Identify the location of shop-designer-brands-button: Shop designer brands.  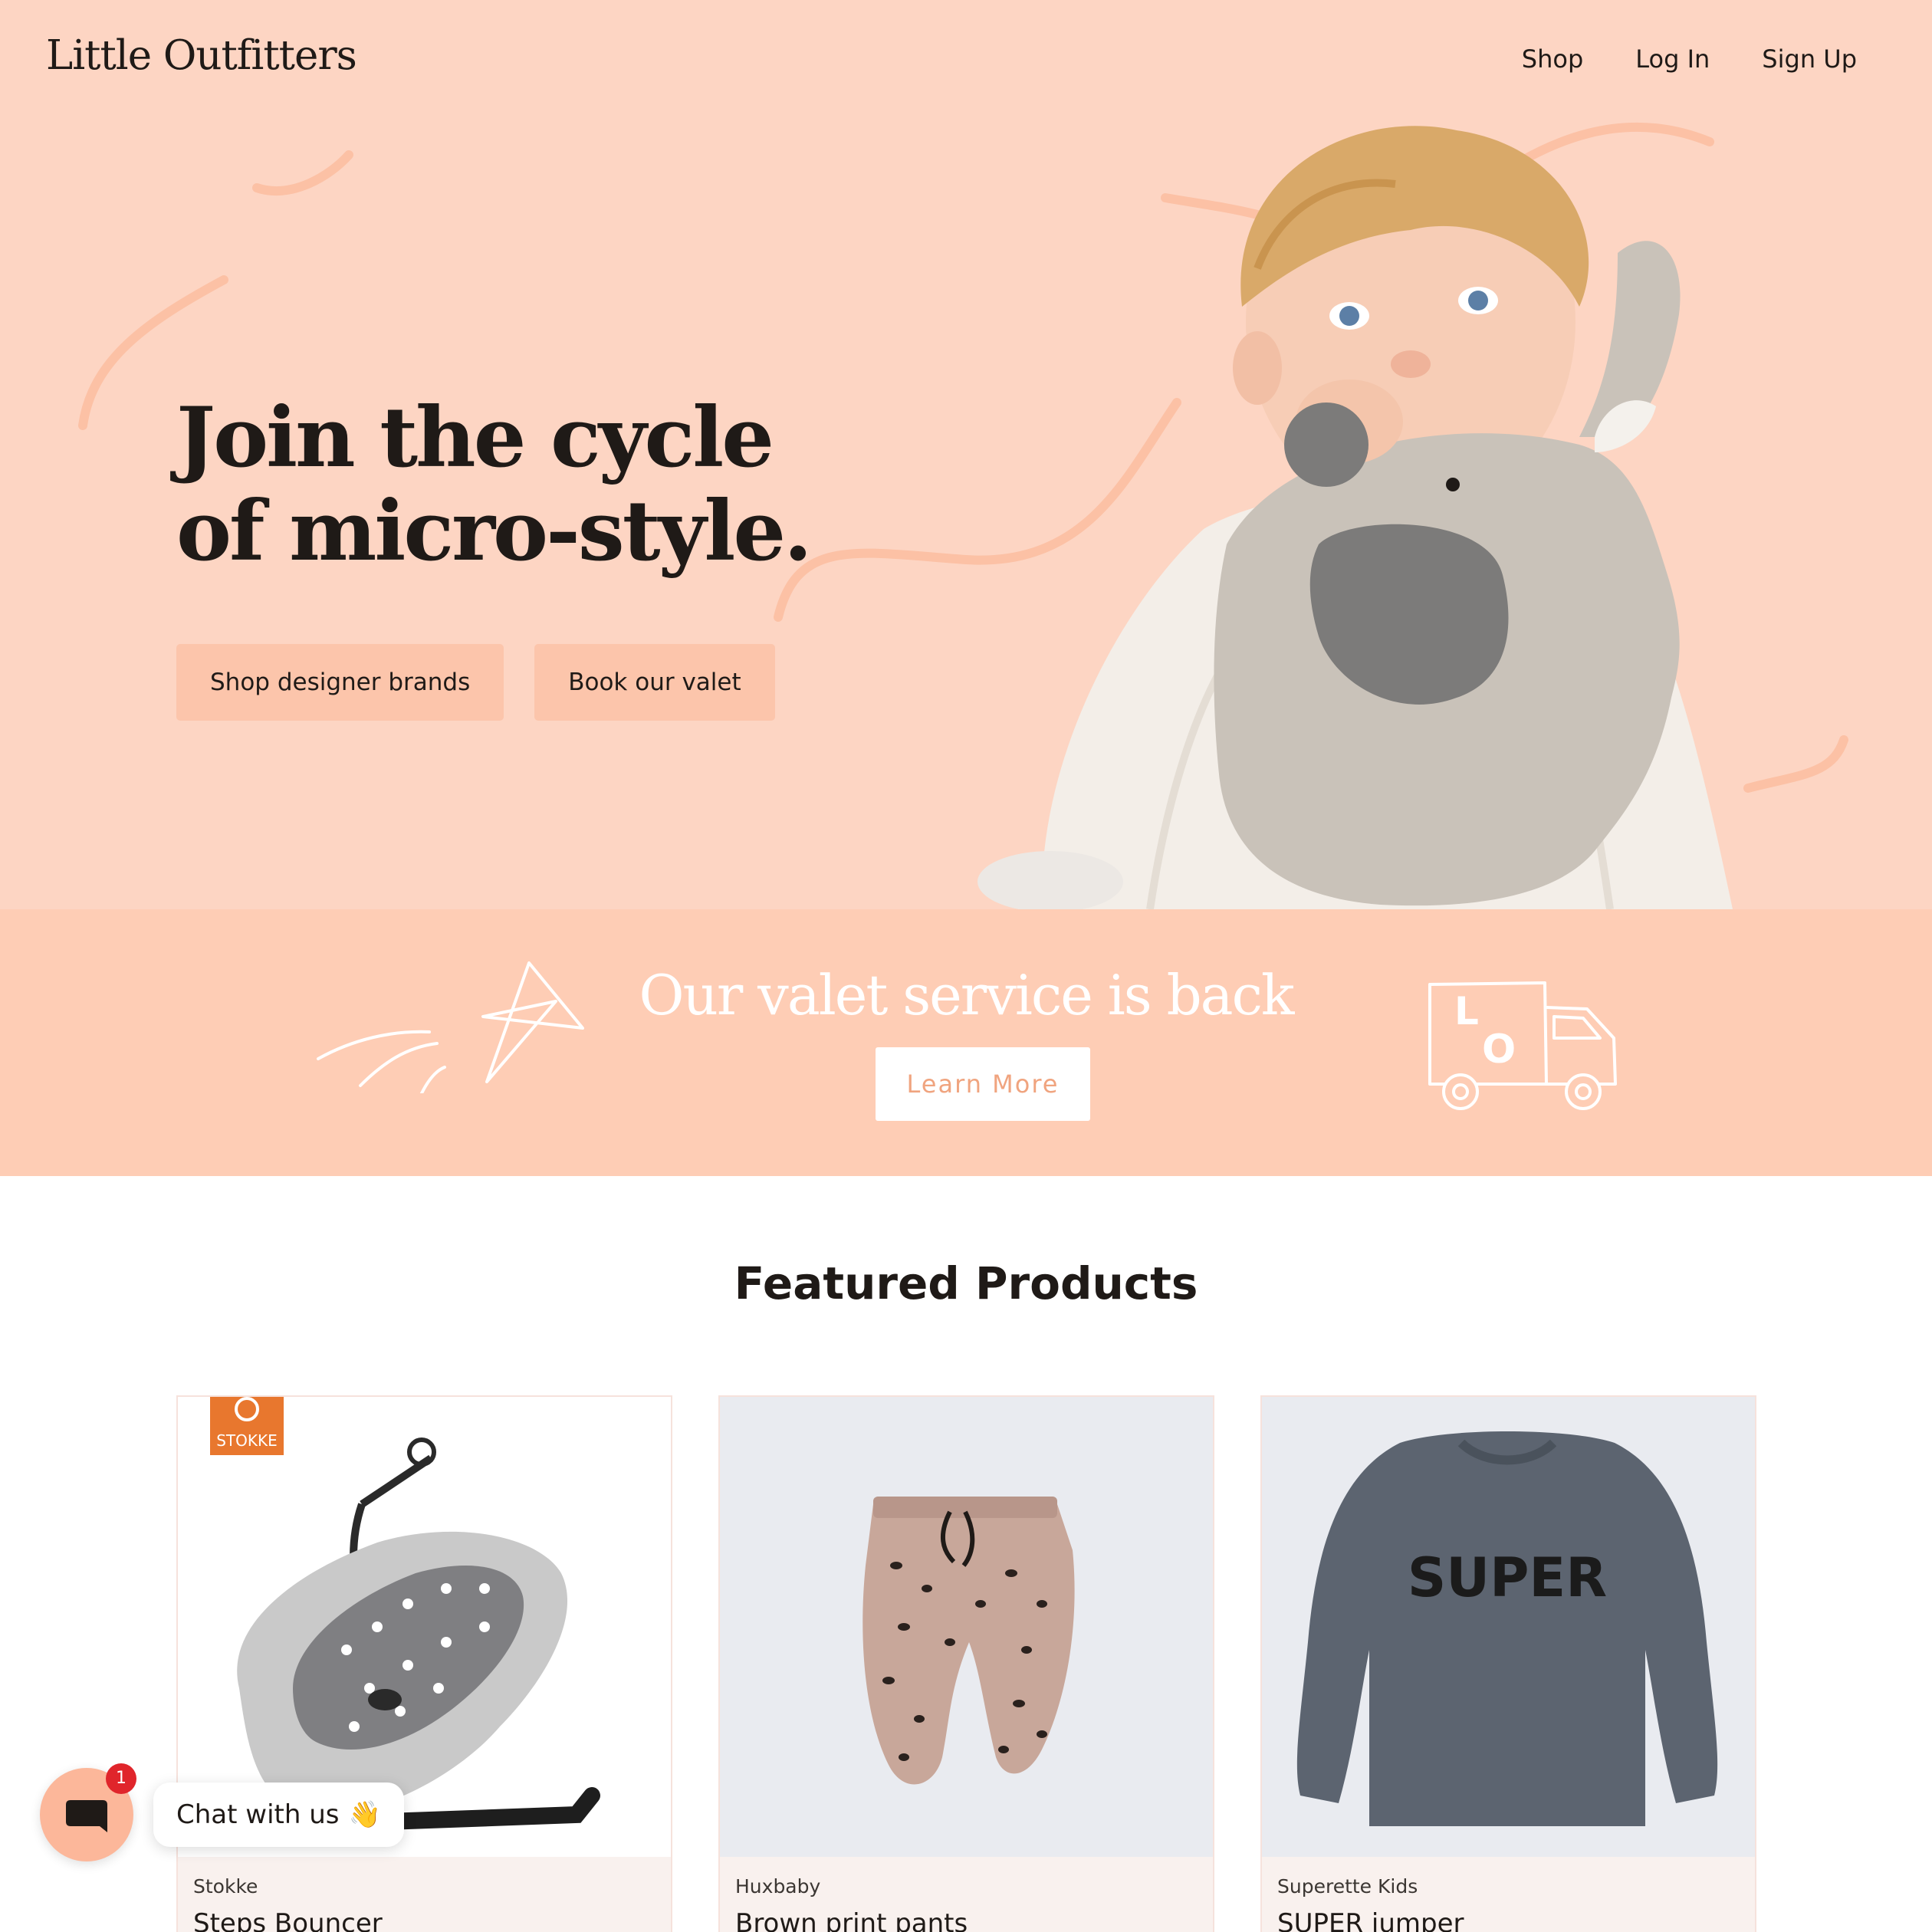
(340, 683).